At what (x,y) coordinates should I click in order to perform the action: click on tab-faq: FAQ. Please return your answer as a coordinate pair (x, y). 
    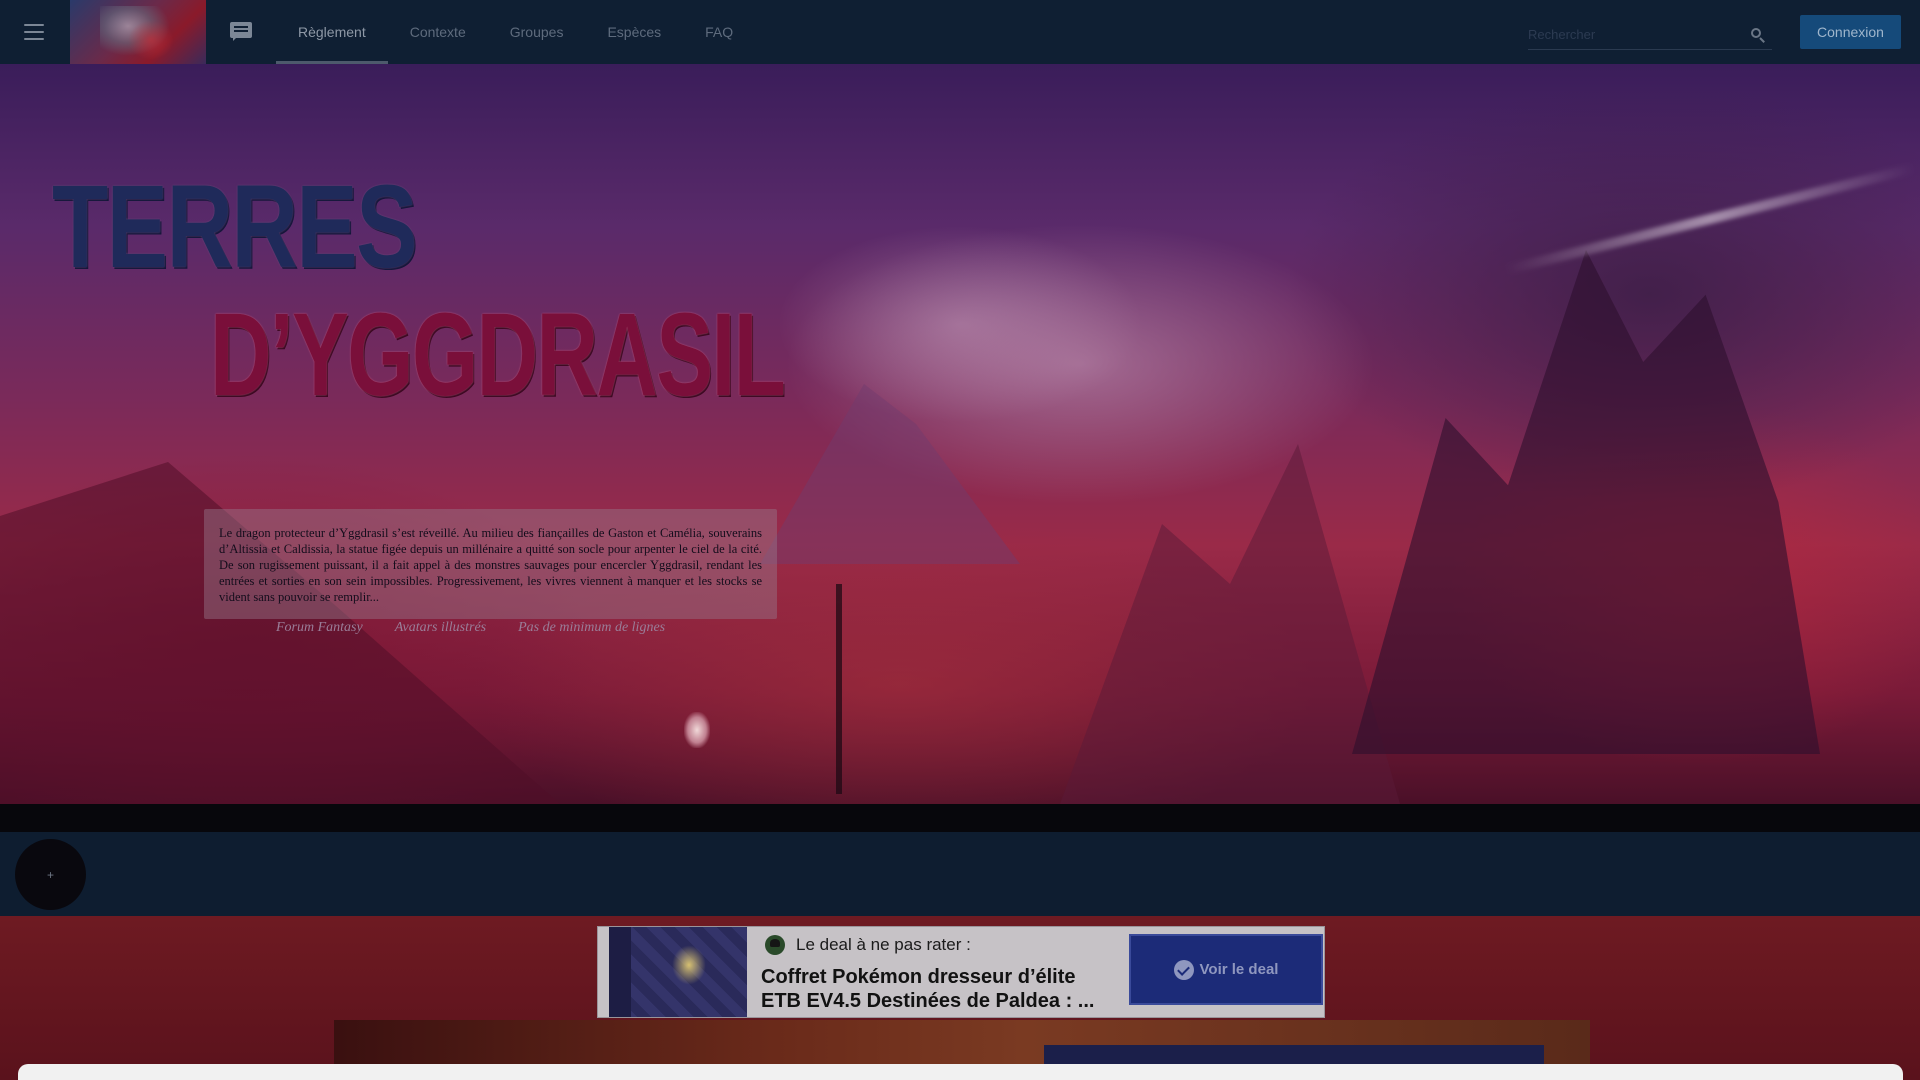
    Looking at the image, I should click on (719, 32).